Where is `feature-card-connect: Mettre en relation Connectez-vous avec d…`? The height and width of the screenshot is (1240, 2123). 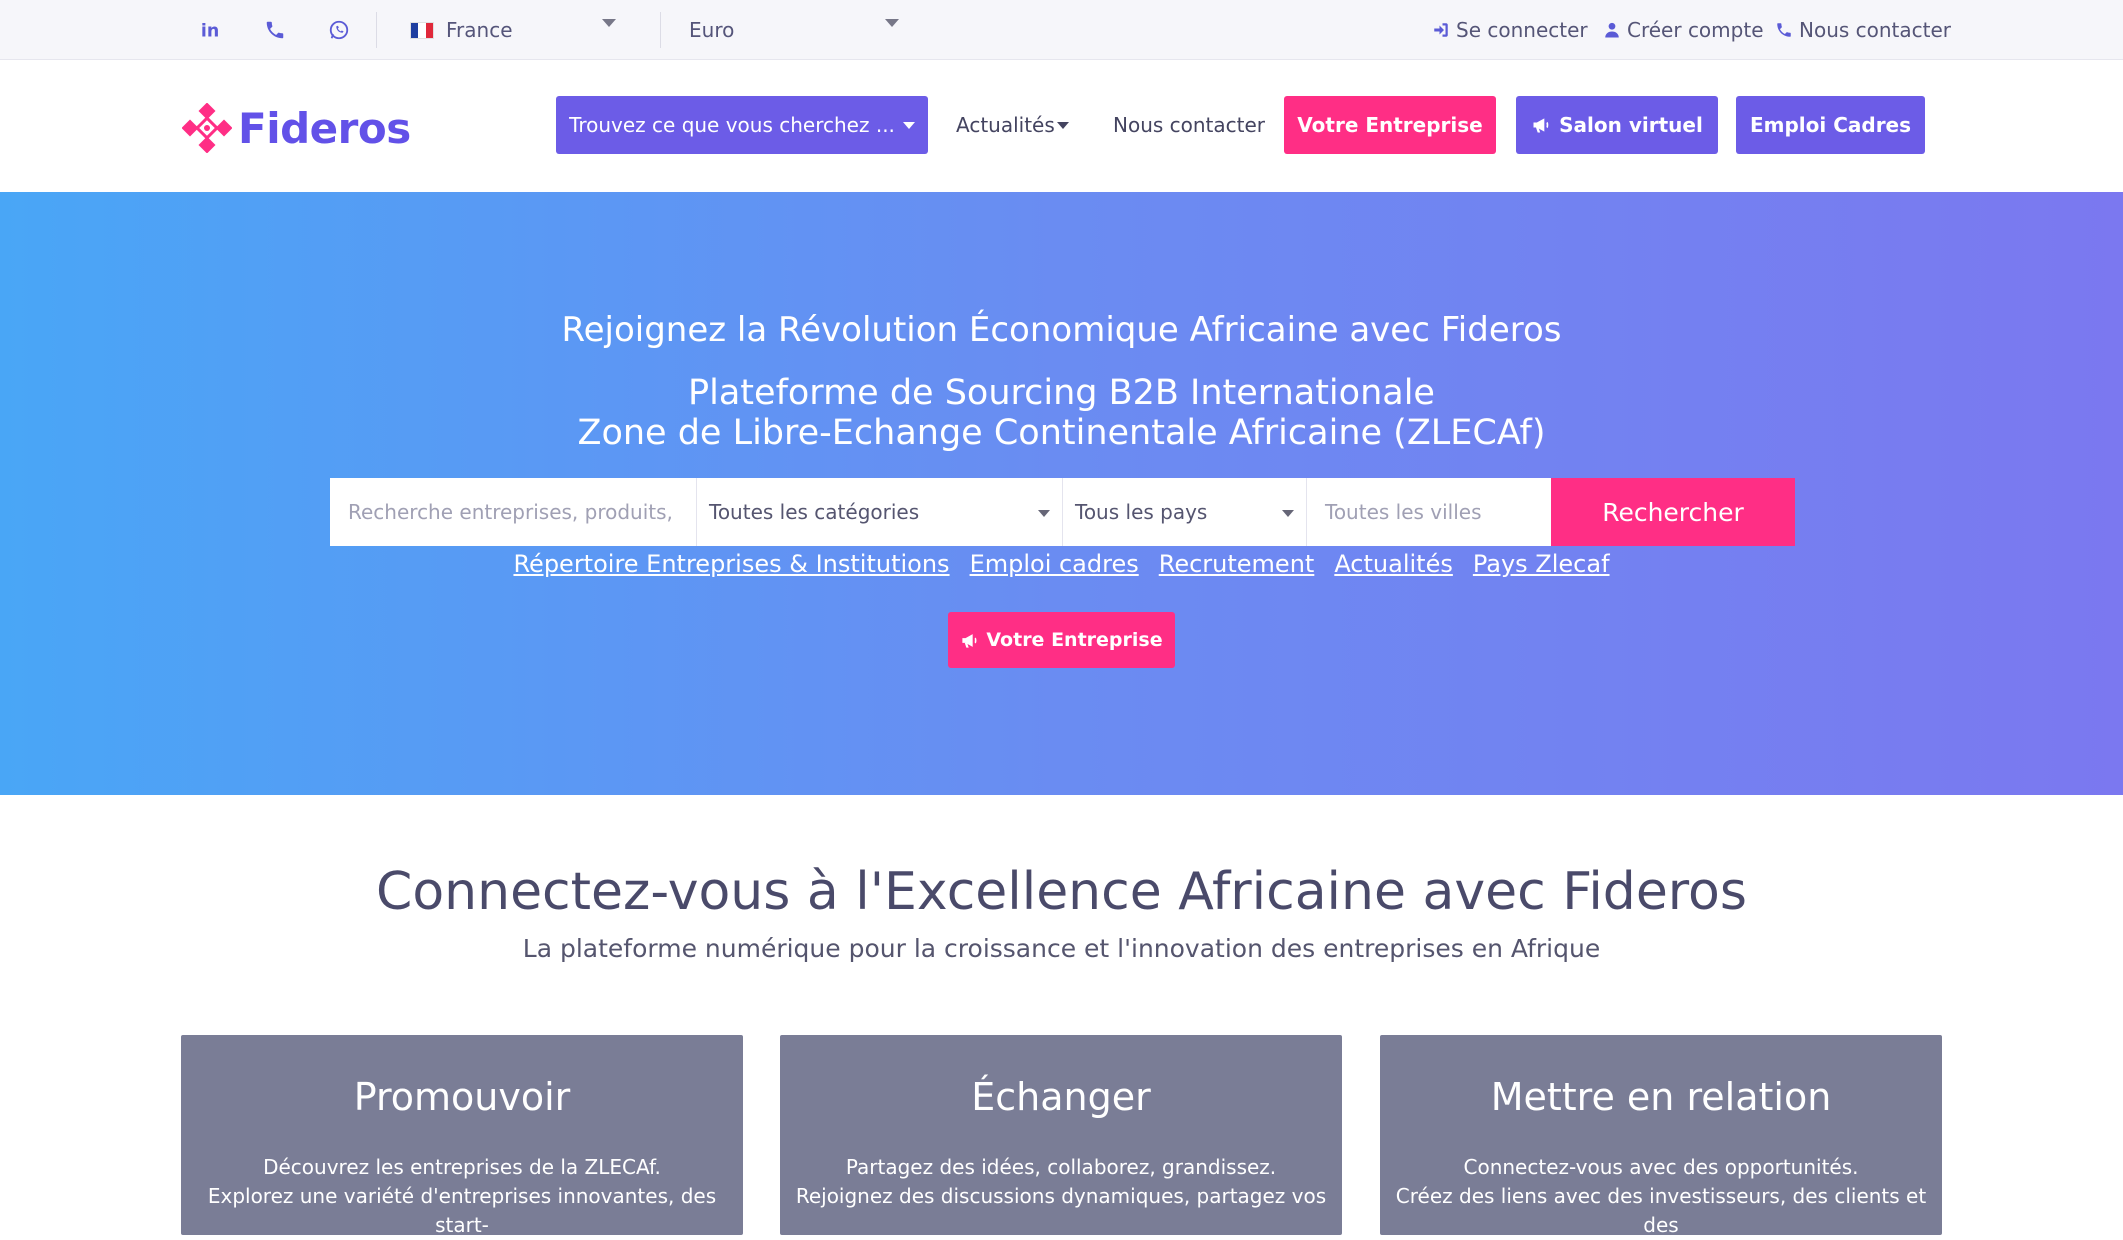 feature-card-connect: Mettre en relation Connectez-vous avec d… is located at coordinates (1661, 1136).